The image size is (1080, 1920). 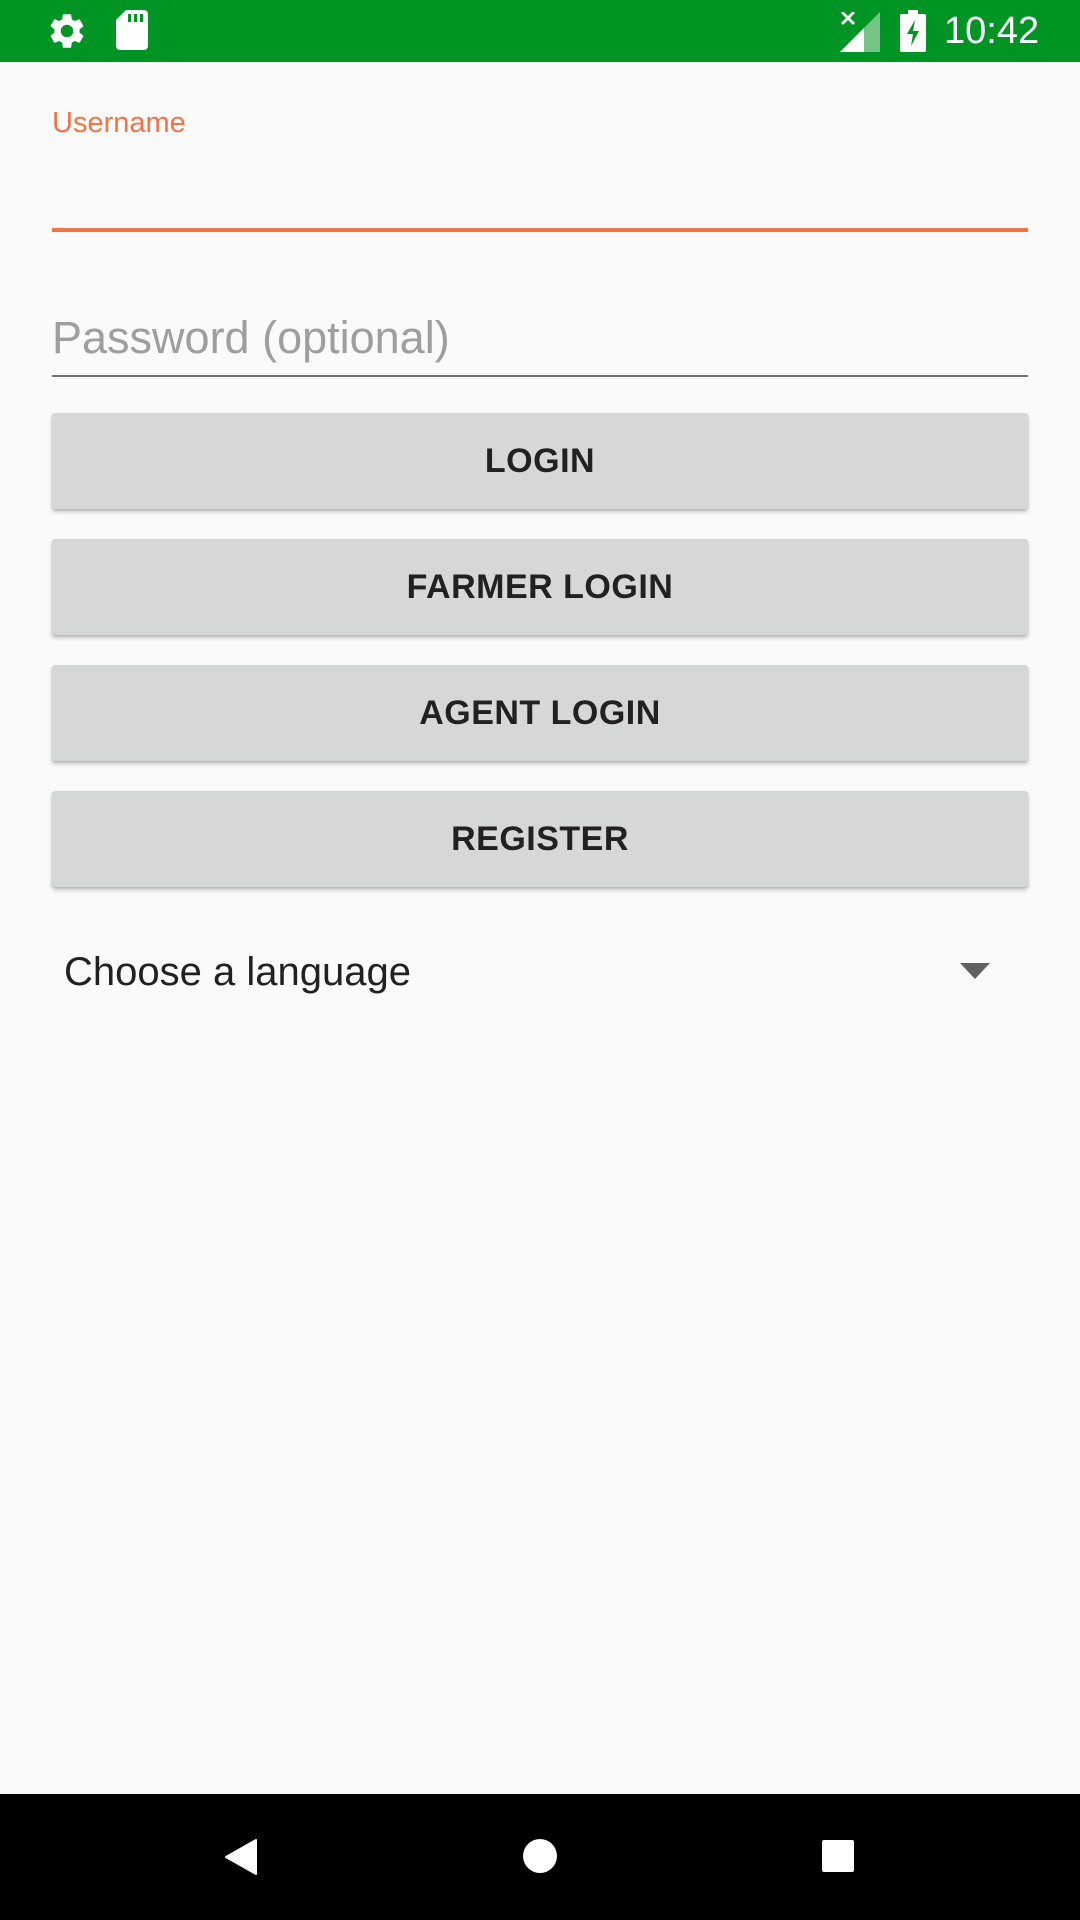 I want to click on login-button: LOGIN, so click(x=540, y=461).